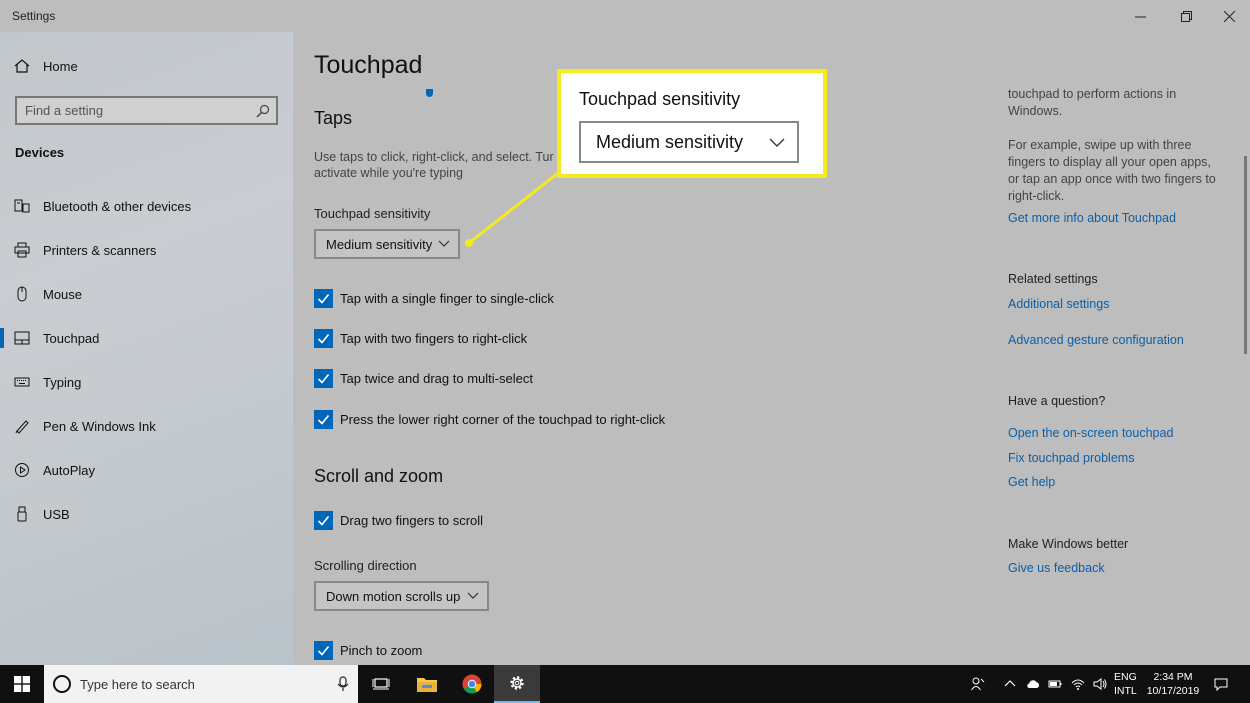 The height and width of the screenshot is (703, 1250). What do you see at coordinates (343, 684) in the screenshot?
I see `microphone-icon` at bounding box center [343, 684].